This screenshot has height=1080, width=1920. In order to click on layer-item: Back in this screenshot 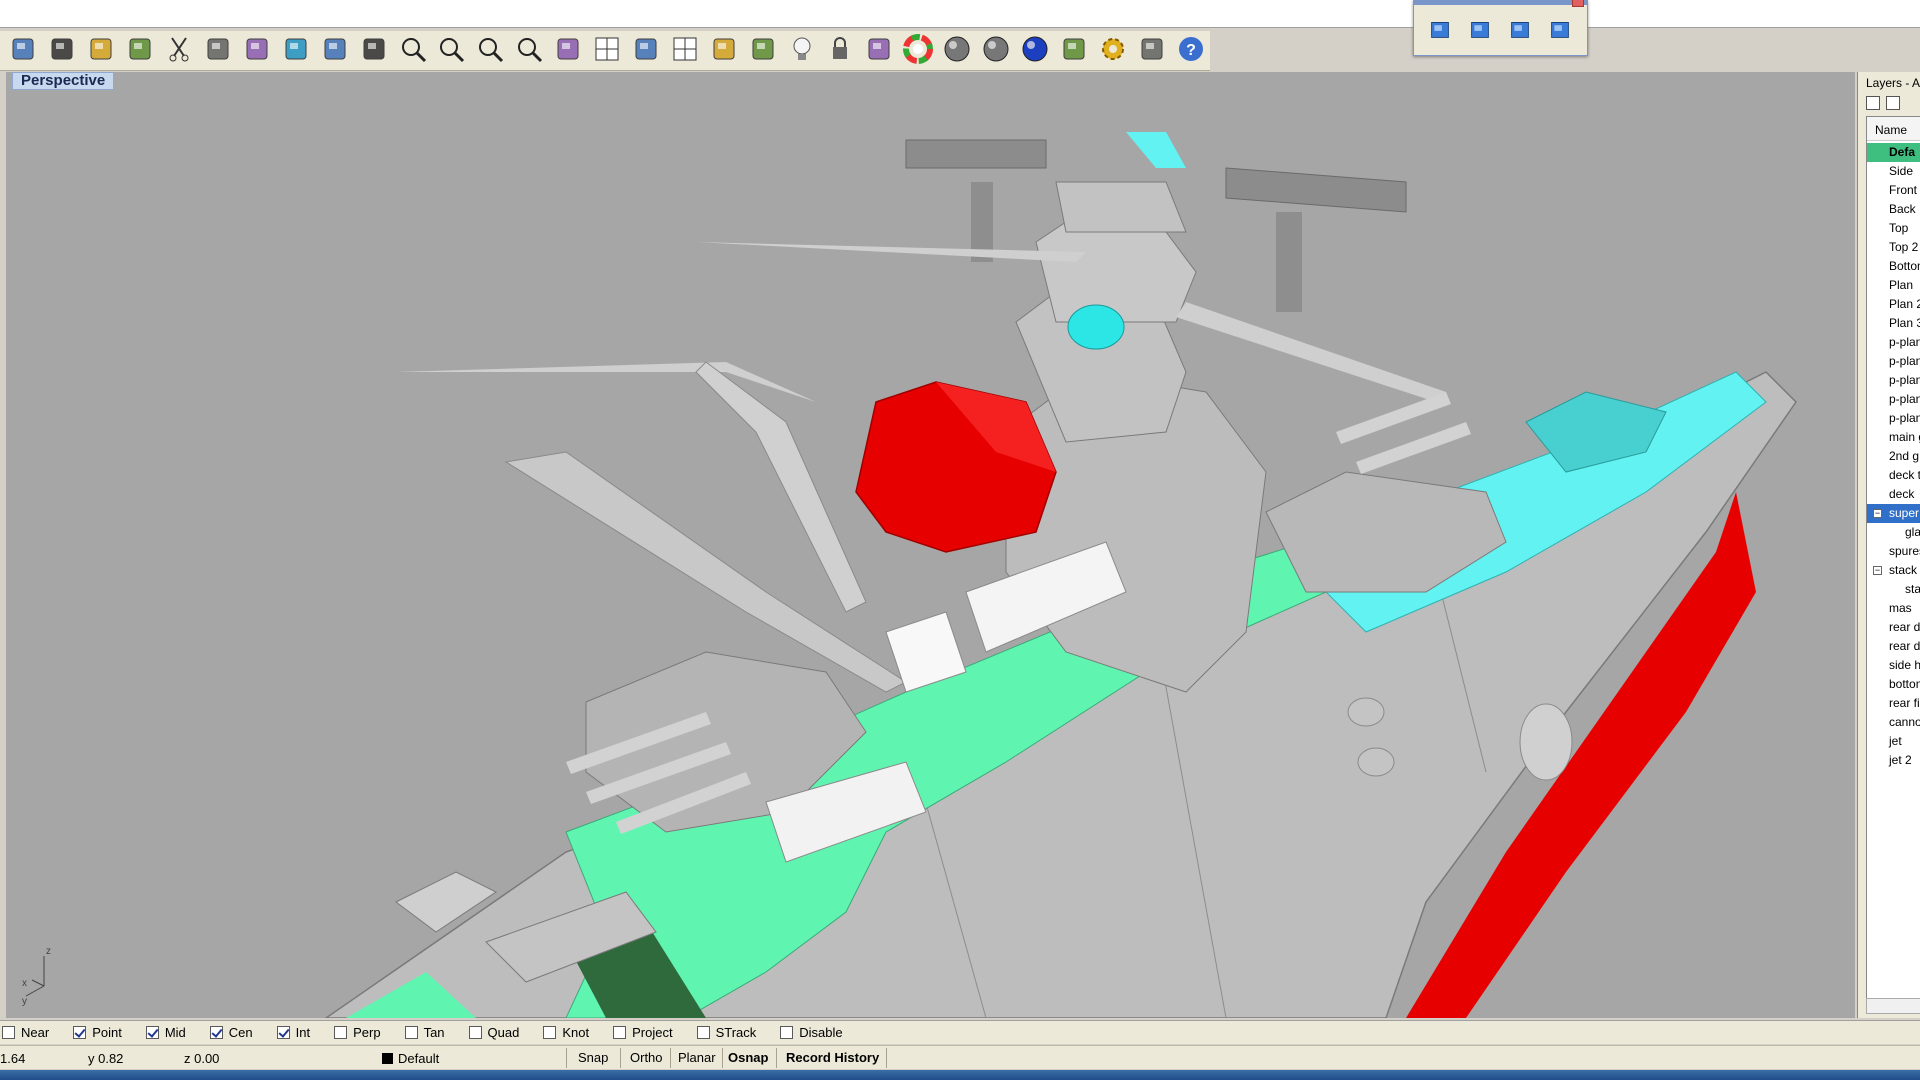, I will do `click(1893, 209)`.